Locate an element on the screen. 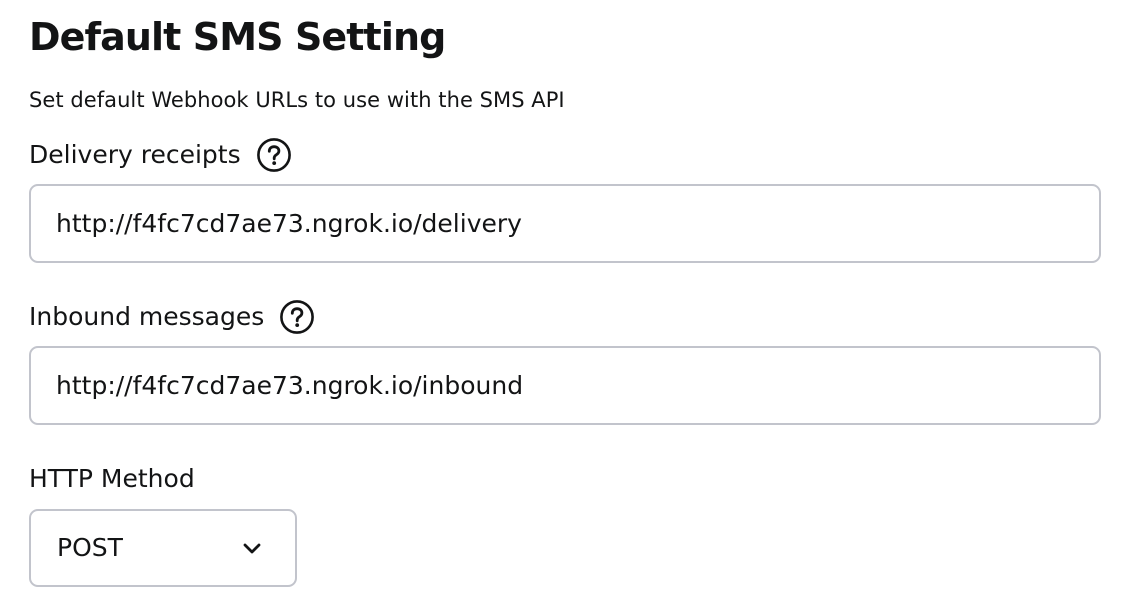  page-title: Default SMS Setting is located at coordinates (237, 37).